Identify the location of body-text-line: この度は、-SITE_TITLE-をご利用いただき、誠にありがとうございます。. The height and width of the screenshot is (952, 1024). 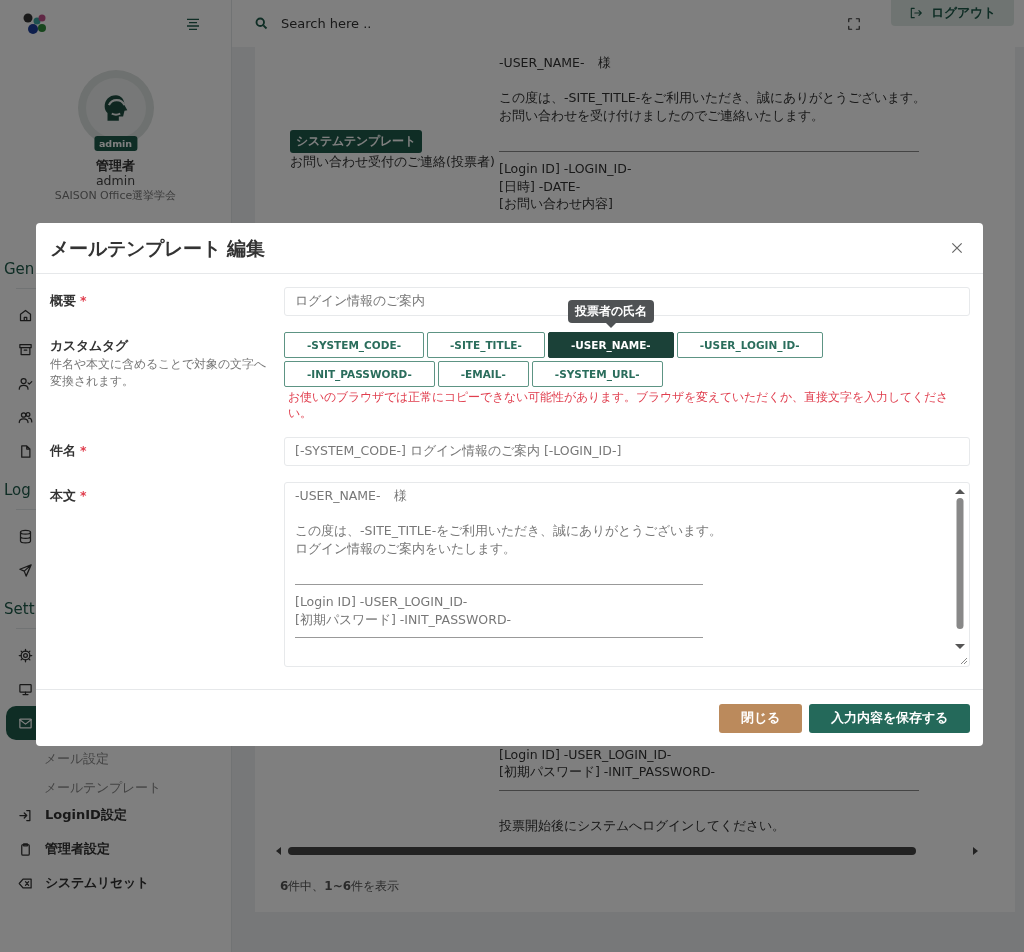
(713, 98).